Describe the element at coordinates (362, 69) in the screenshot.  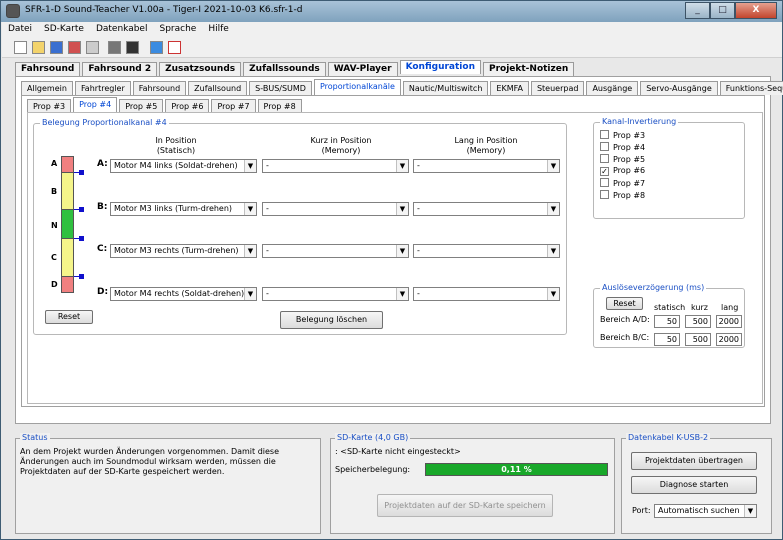
I see `tab-wav-player: WAV-Player` at that location.